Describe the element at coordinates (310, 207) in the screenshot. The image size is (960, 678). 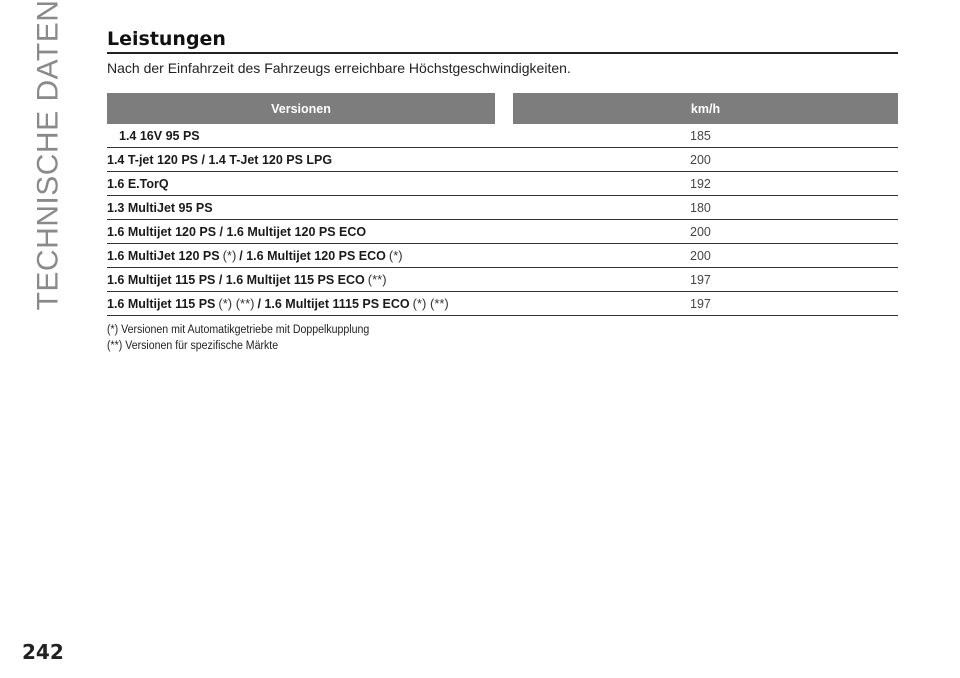
I see `version-cell: 1.3 MultiJet 95 PS` at that location.